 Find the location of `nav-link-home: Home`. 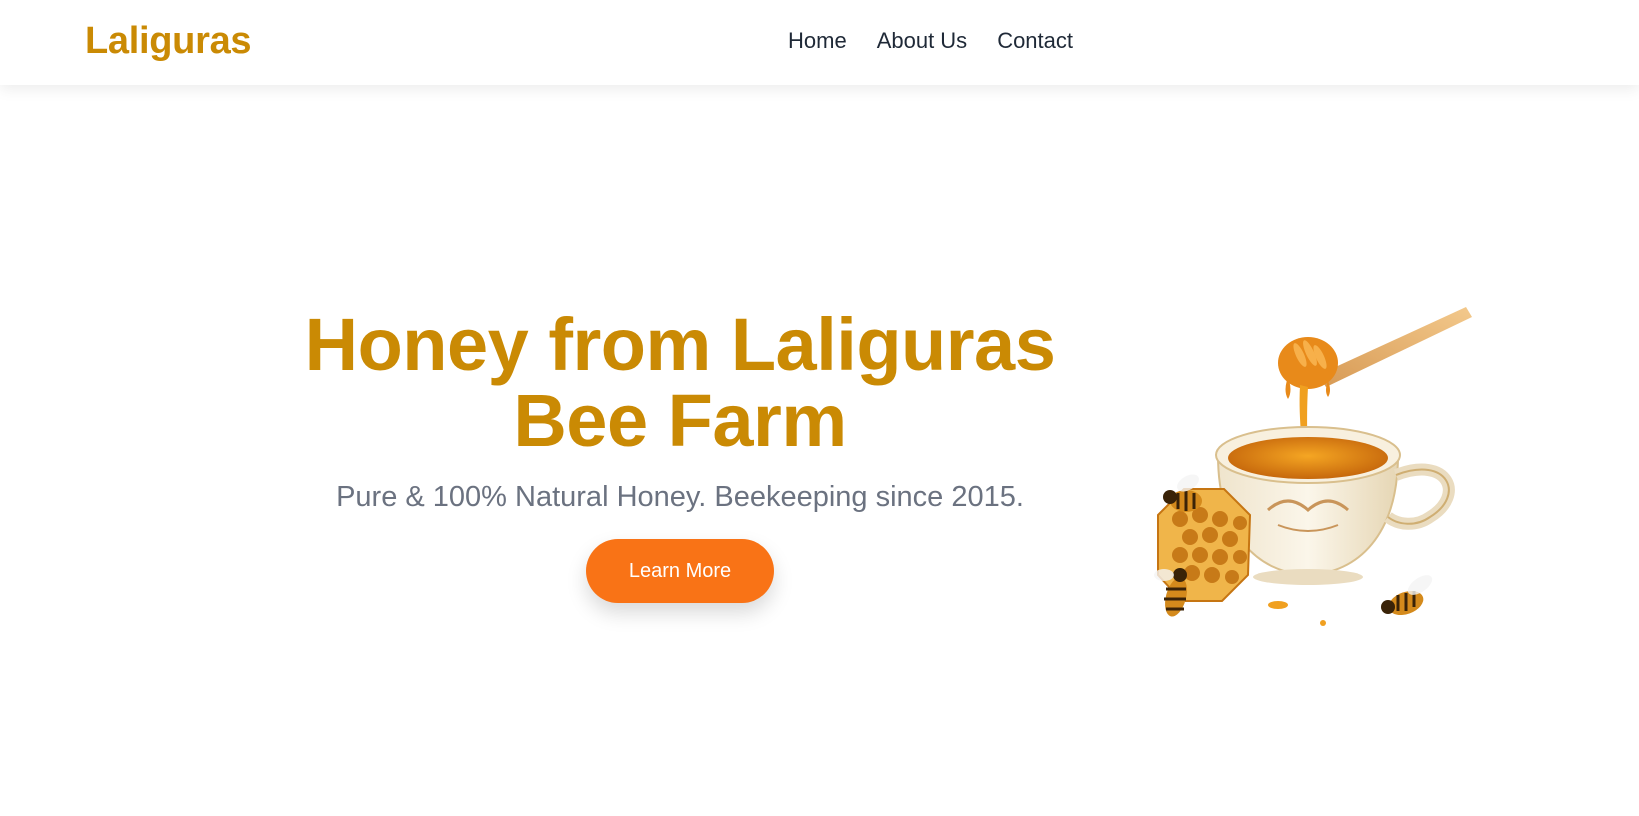

nav-link-home: Home is located at coordinates (817, 41).